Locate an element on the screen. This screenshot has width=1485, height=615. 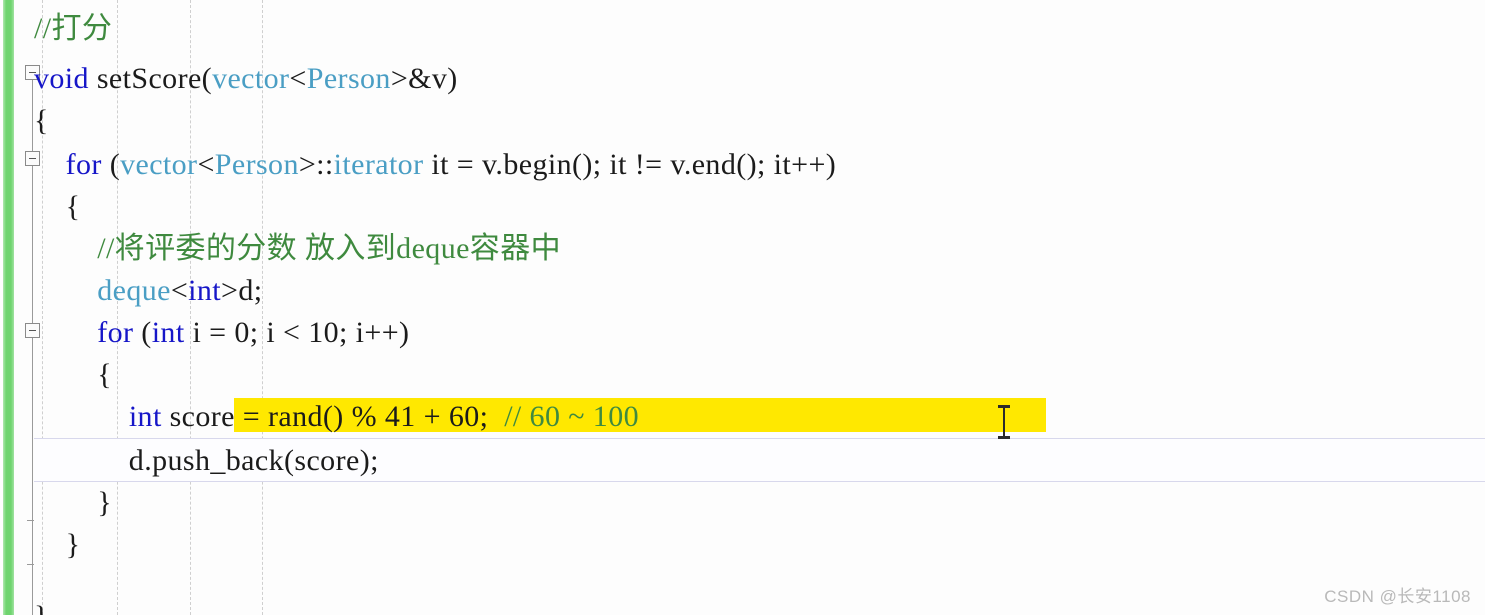
code-line: d.push_back(score); is located at coordinates (206, 461).